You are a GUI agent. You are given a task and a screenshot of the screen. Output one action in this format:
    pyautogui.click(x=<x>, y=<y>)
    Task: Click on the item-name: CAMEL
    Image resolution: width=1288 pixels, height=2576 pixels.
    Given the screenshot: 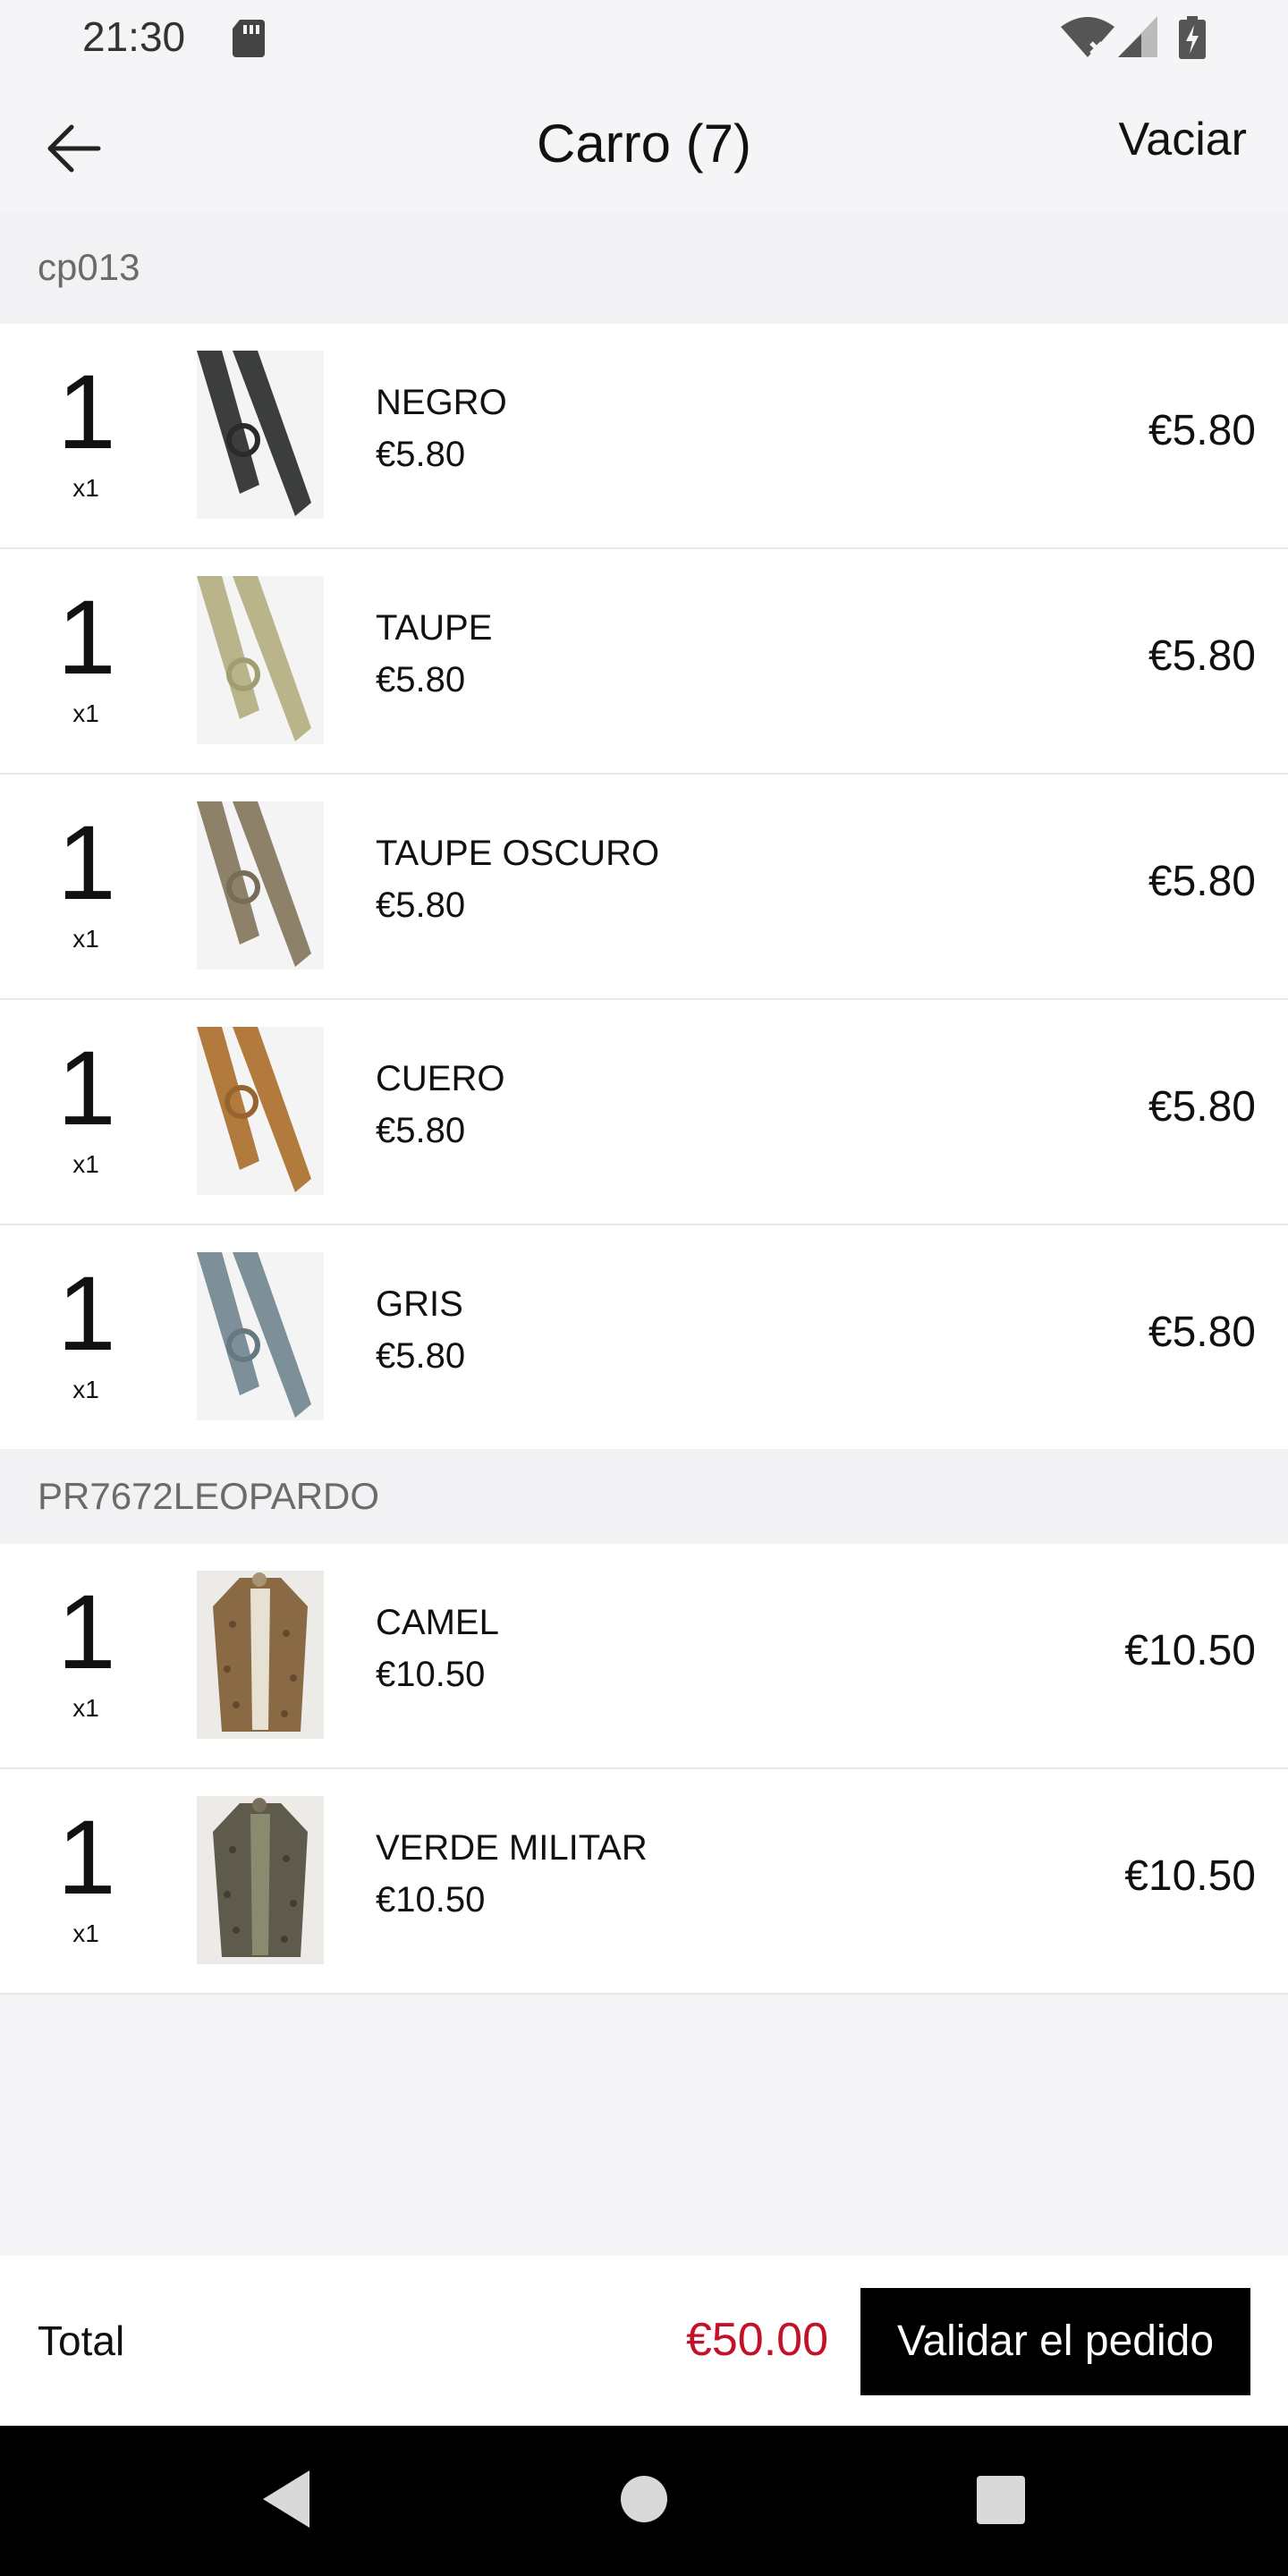 What is the action you would take?
    pyautogui.click(x=437, y=1622)
    